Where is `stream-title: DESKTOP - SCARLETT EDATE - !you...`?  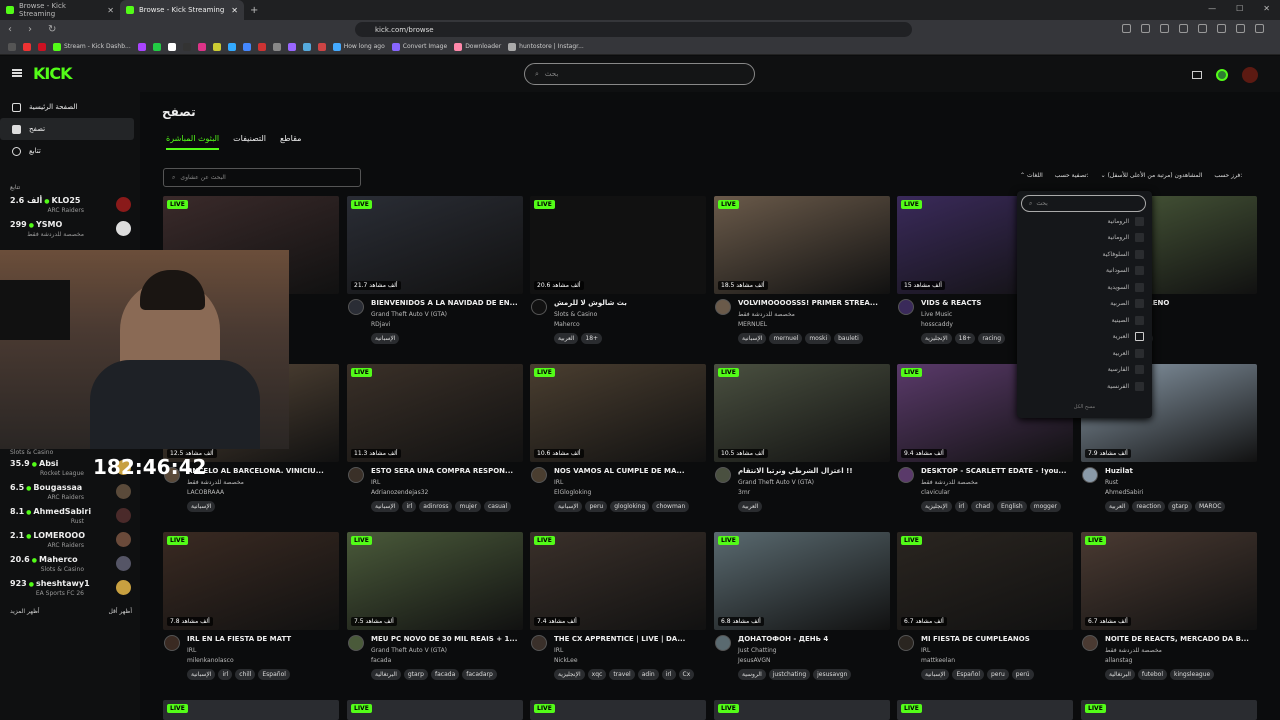 stream-title: DESKTOP - SCARLETT EDATE - !you... is located at coordinates (996, 471).